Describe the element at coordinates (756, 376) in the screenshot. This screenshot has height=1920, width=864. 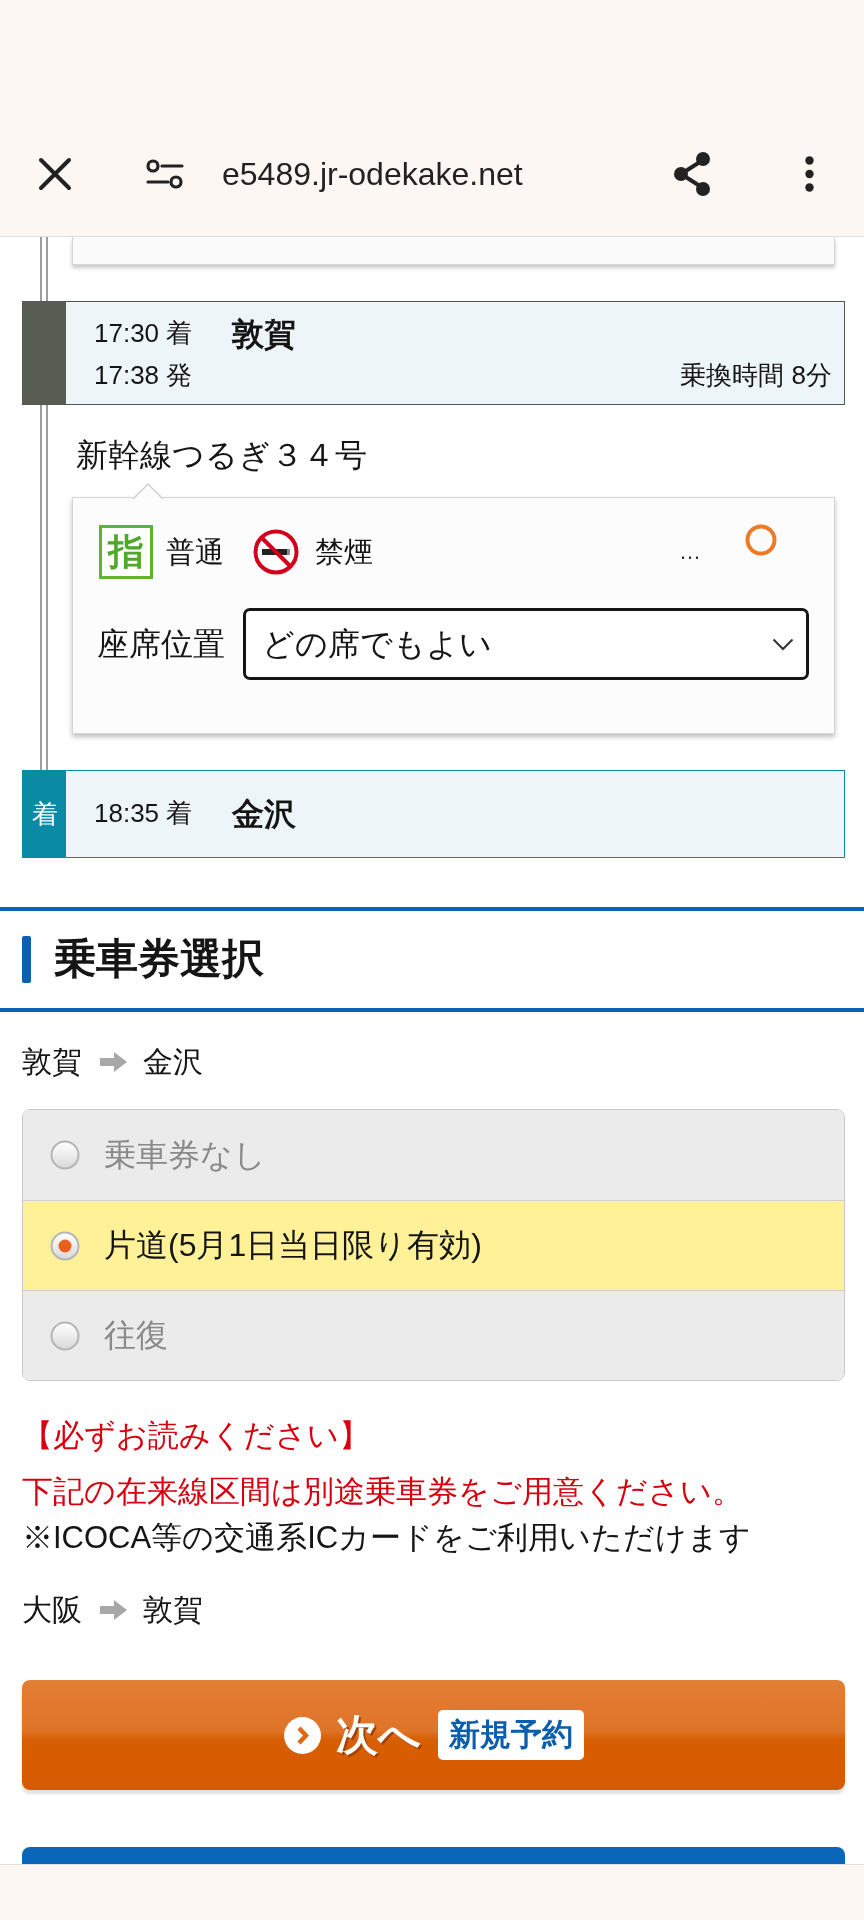
I see `transfer-time: 乗換時間 8分` at that location.